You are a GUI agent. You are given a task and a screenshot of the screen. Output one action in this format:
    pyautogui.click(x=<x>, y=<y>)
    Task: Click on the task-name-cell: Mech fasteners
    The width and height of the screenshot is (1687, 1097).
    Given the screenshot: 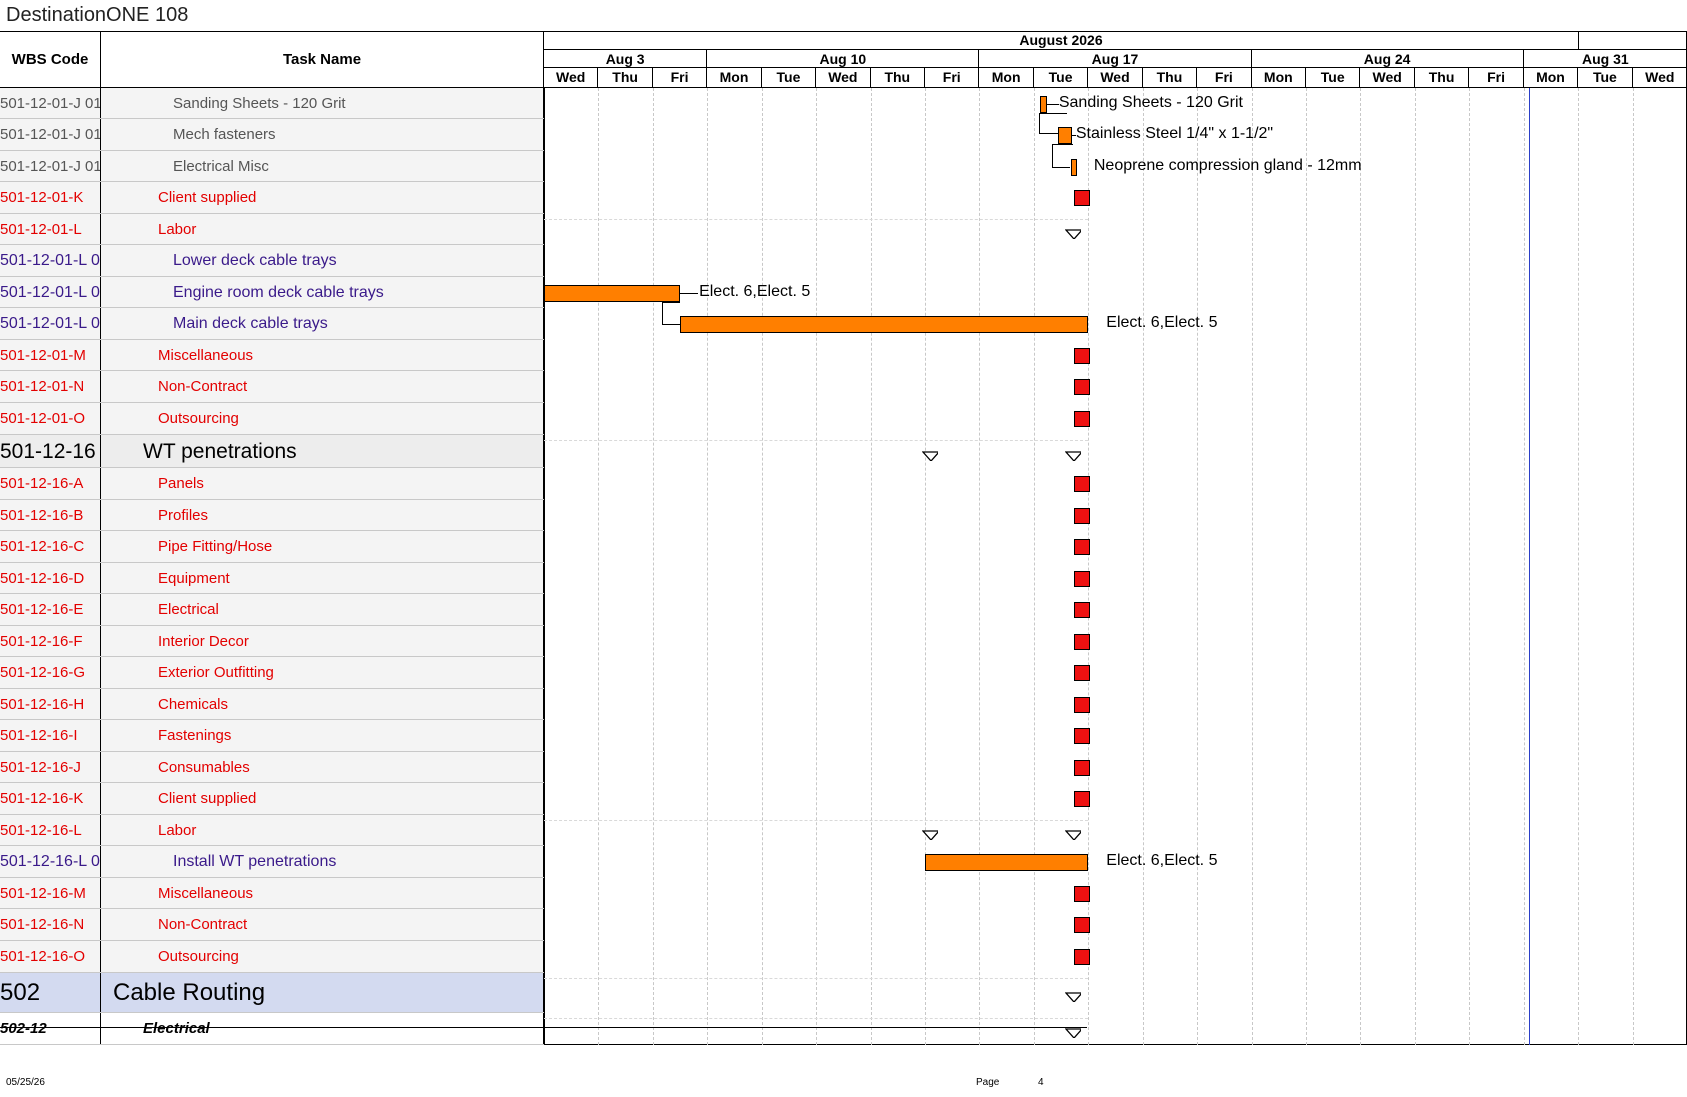 What is the action you would take?
    pyautogui.click(x=322, y=135)
    